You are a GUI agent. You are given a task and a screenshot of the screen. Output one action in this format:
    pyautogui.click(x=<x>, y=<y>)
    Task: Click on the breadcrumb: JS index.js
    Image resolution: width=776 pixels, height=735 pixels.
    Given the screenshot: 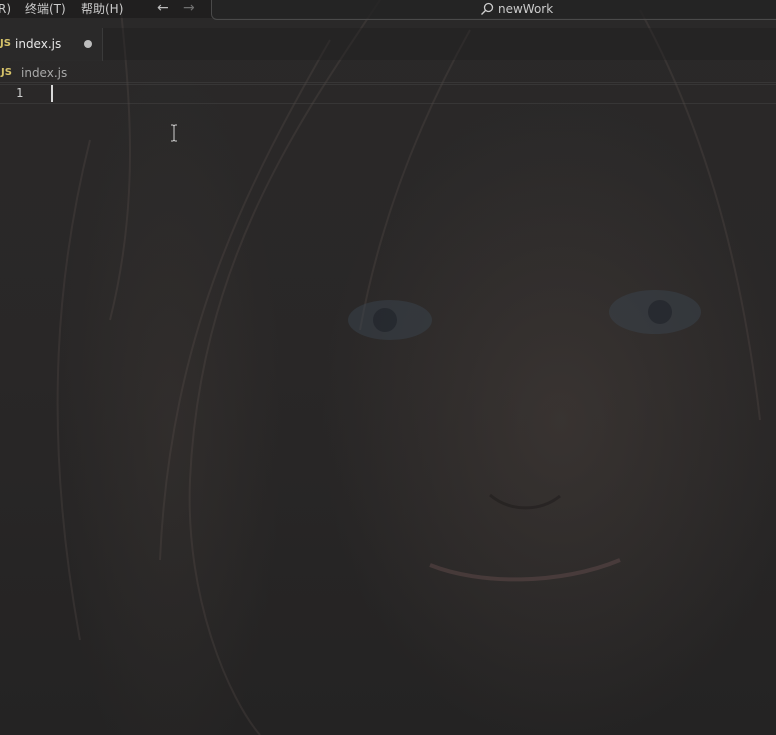 What is the action you would take?
    pyautogui.click(x=388, y=72)
    